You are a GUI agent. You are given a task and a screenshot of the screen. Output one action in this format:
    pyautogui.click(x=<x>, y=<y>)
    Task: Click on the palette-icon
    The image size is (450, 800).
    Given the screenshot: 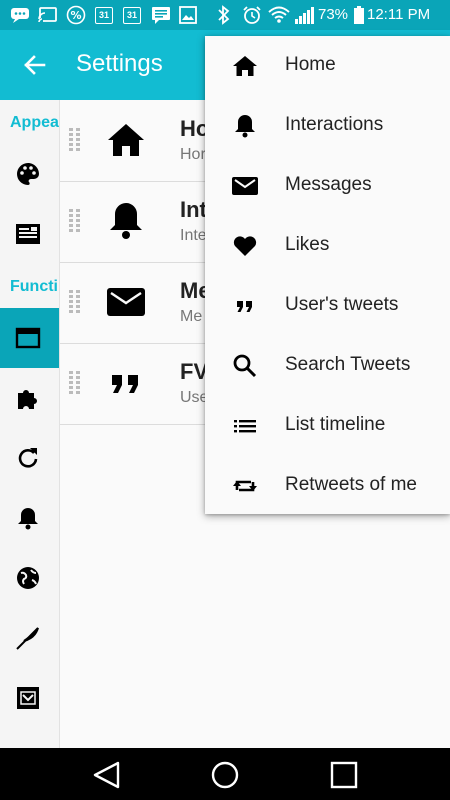 What is the action you would take?
    pyautogui.click(x=28, y=174)
    